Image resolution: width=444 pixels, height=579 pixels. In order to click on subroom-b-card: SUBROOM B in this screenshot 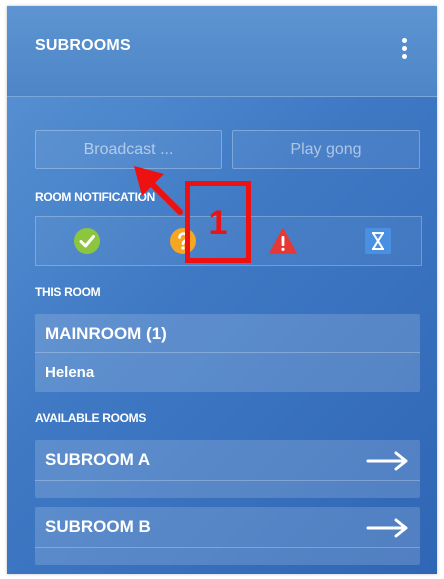, I will do `click(227, 536)`.